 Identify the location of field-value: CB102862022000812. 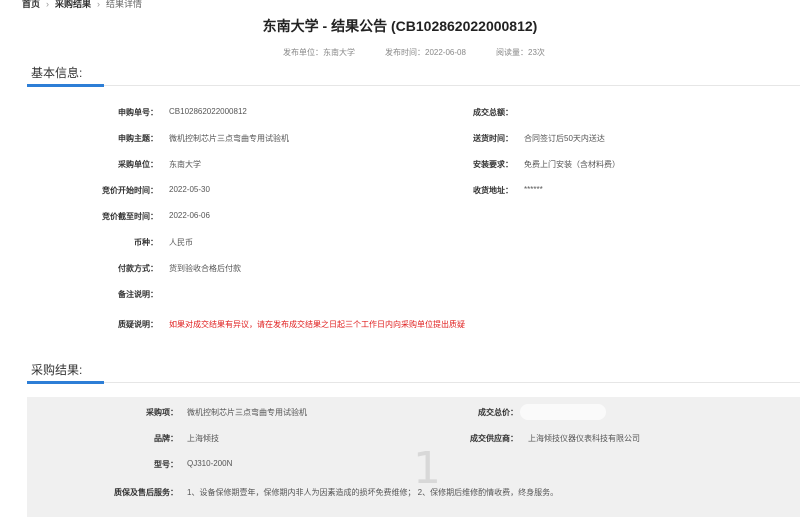
(208, 111).